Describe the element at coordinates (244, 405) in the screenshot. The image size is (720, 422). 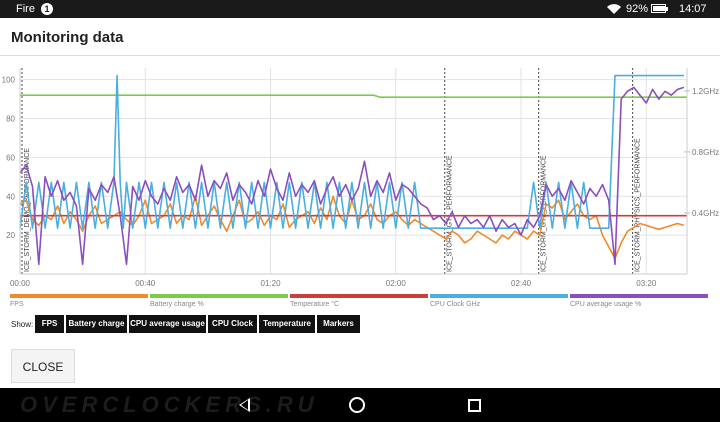
I see `back-icon` at that location.